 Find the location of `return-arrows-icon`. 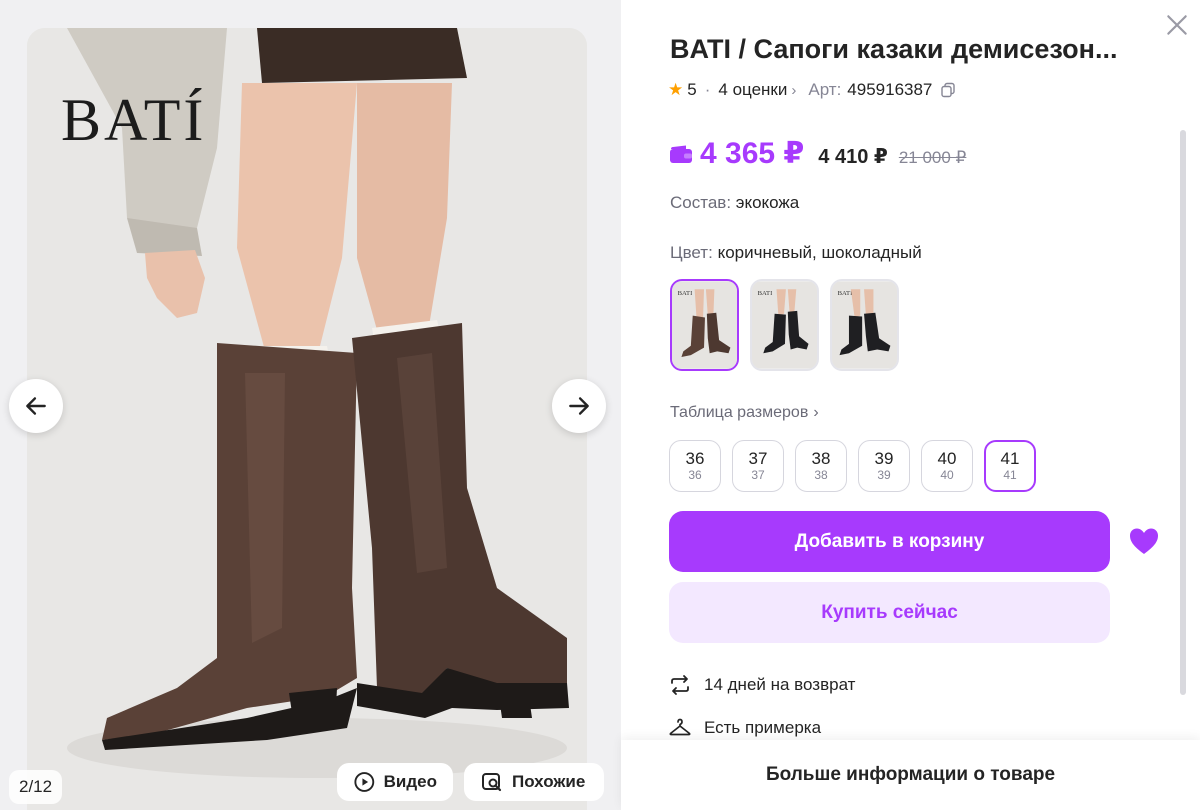

return-arrows-icon is located at coordinates (680, 685).